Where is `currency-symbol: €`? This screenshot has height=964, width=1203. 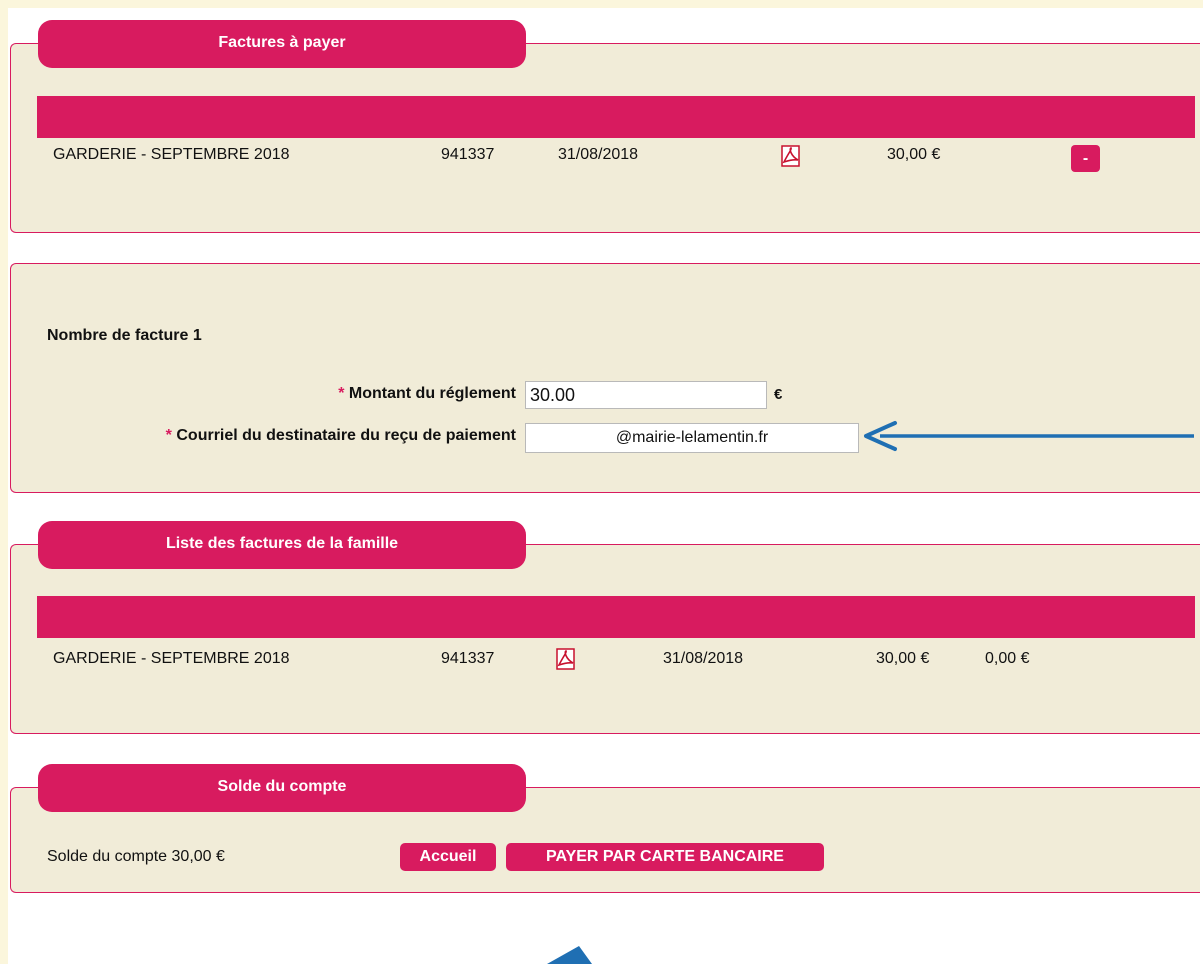
currency-symbol: € is located at coordinates (778, 394).